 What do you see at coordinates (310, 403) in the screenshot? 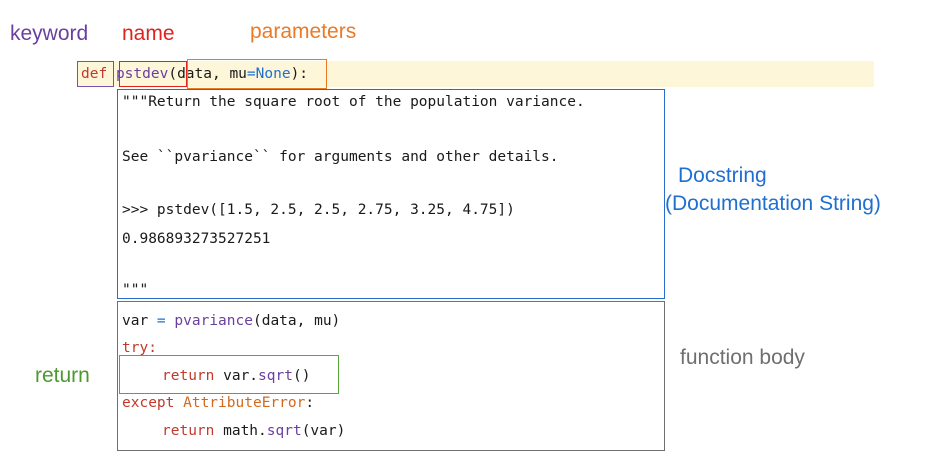
I see `except-colon: :` at bounding box center [310, 403].